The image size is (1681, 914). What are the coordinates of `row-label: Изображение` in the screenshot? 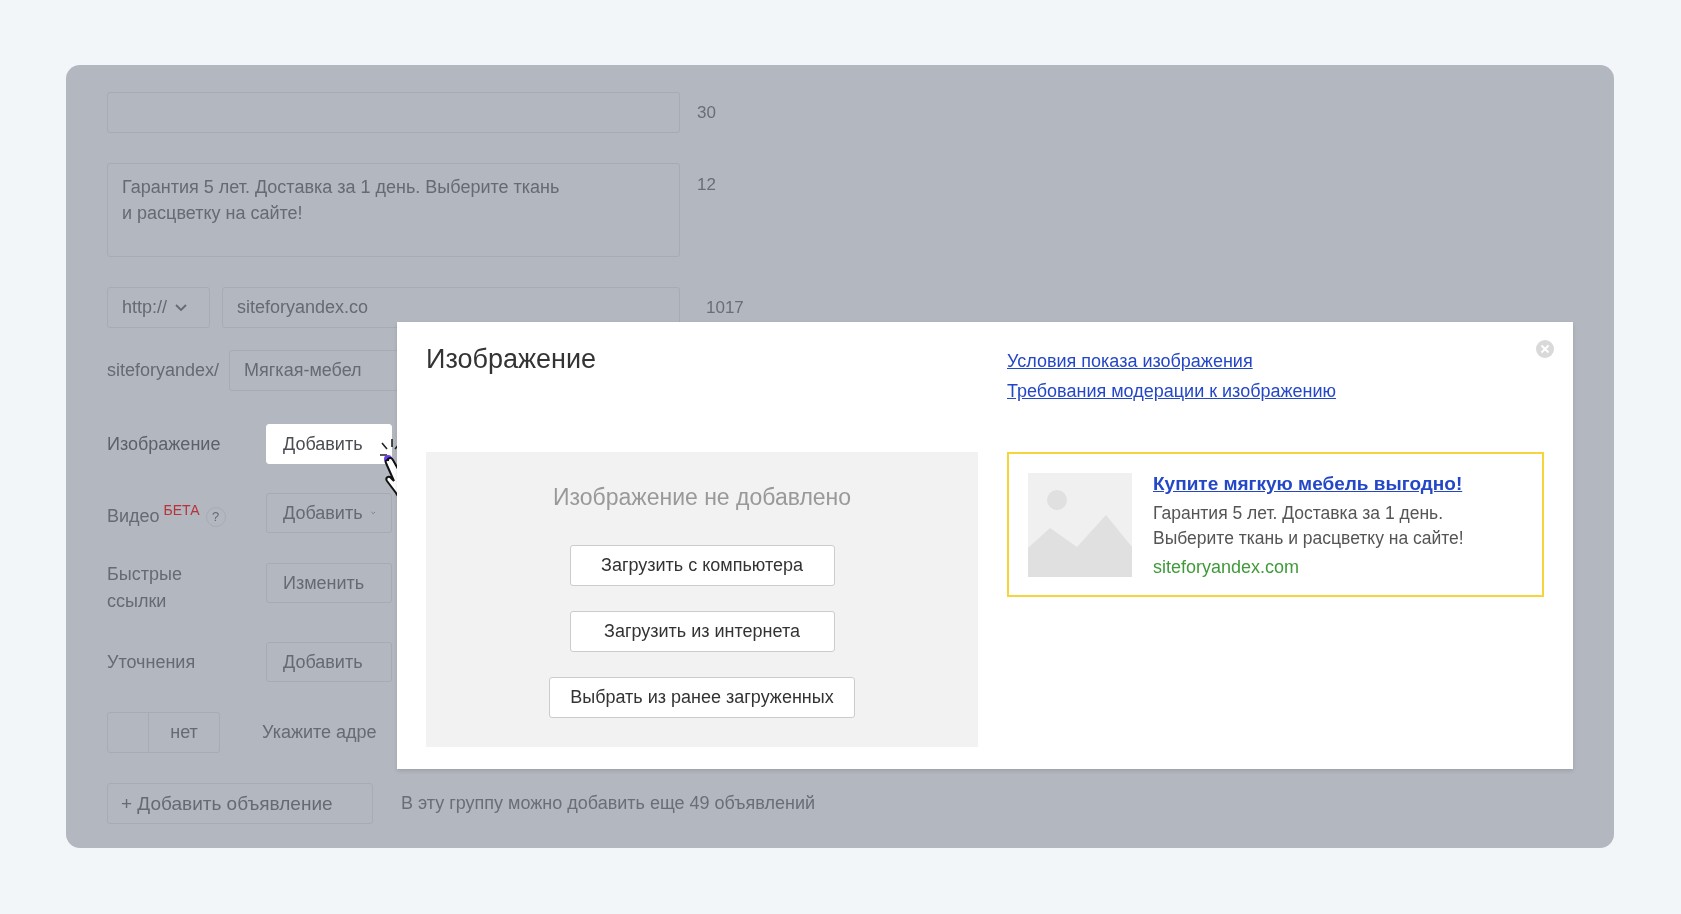 It's located at (164, 443).